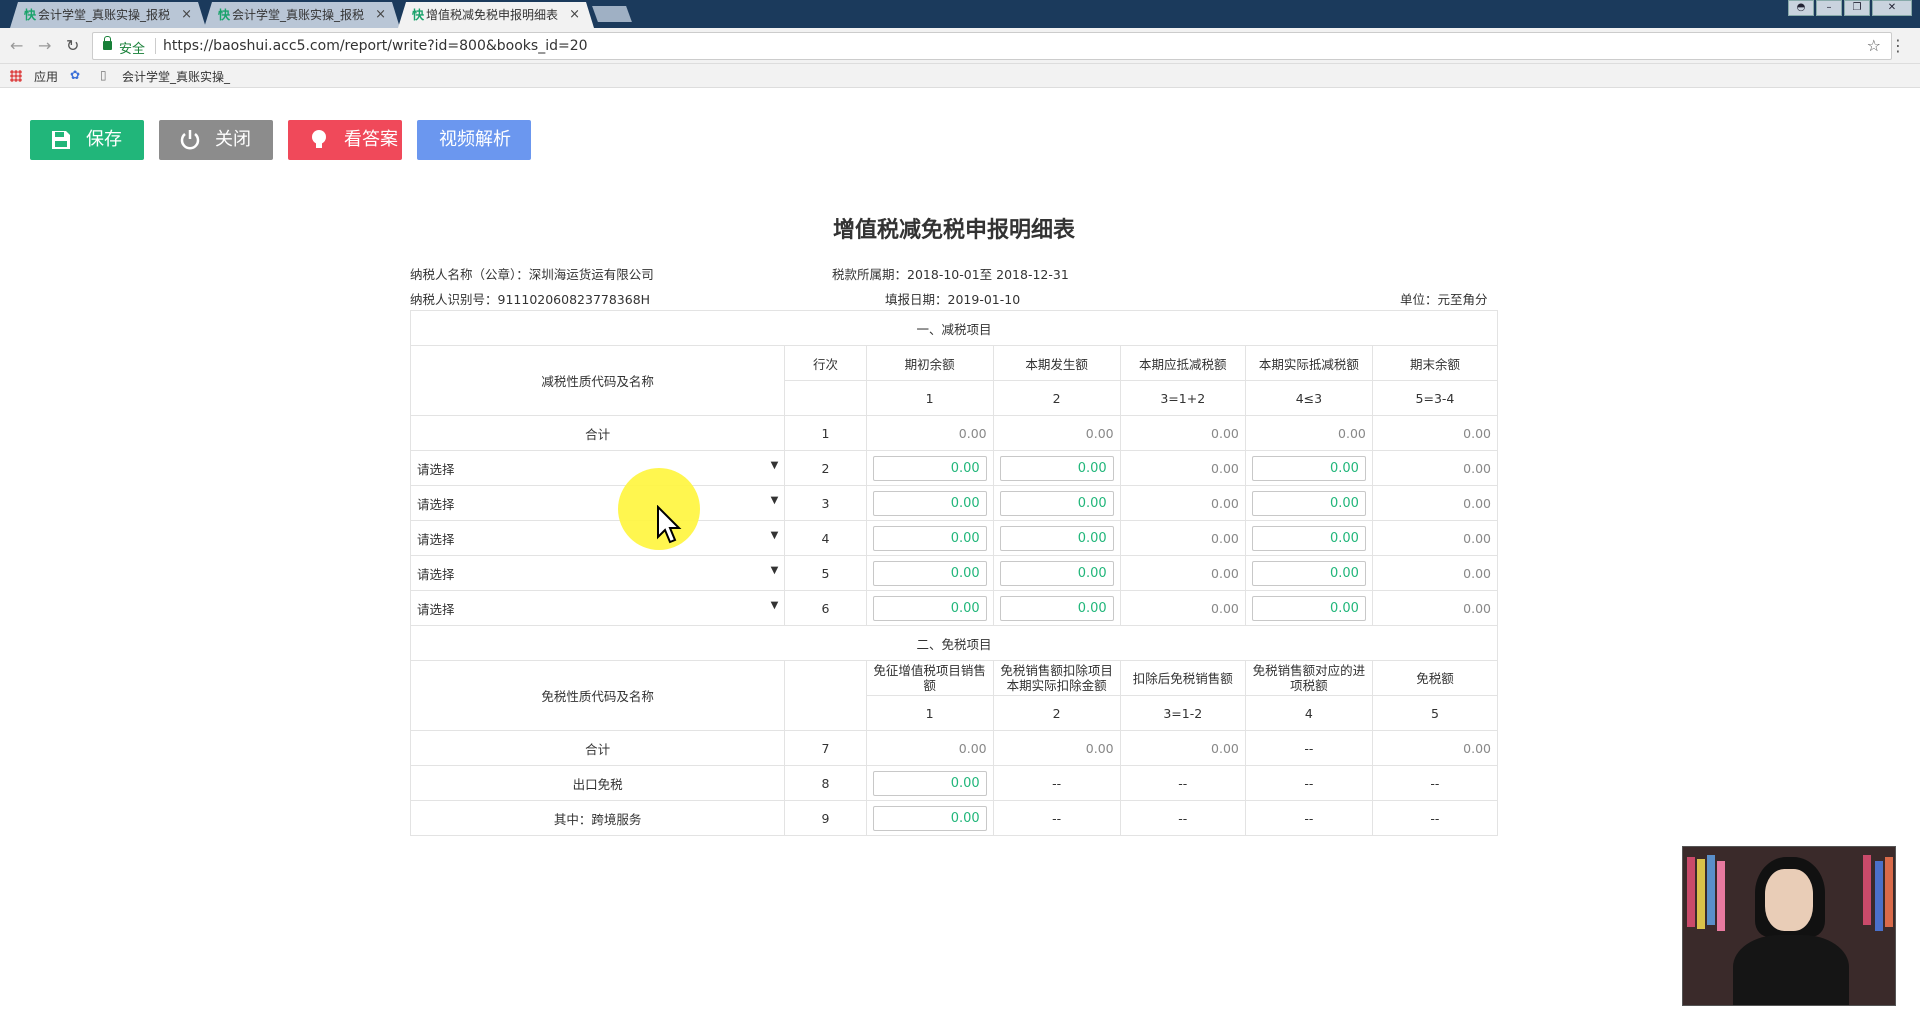 The width and height of the screenshot is (1920, 1036). I want to click on close-button: 关闭, so click(216, 140).